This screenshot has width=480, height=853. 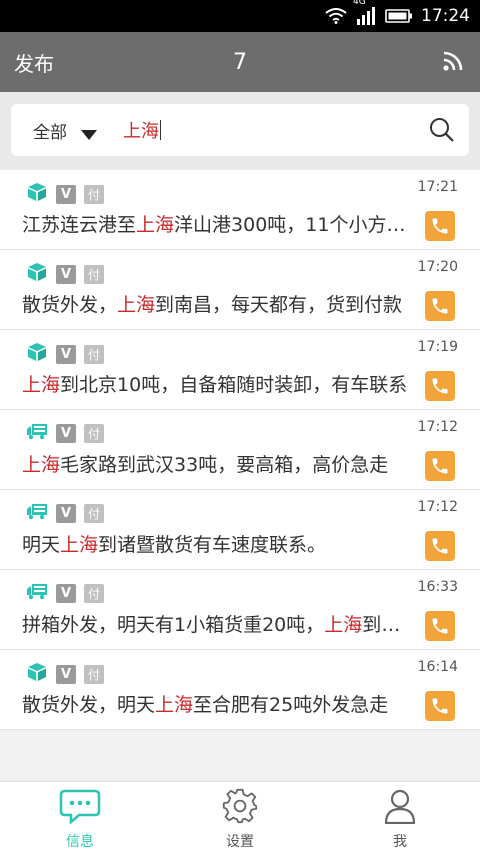 I want to click on message-text: 江苏连云港至上海洋山港300吨，11个小方箱，每天都有, so click(x=220, y=223).